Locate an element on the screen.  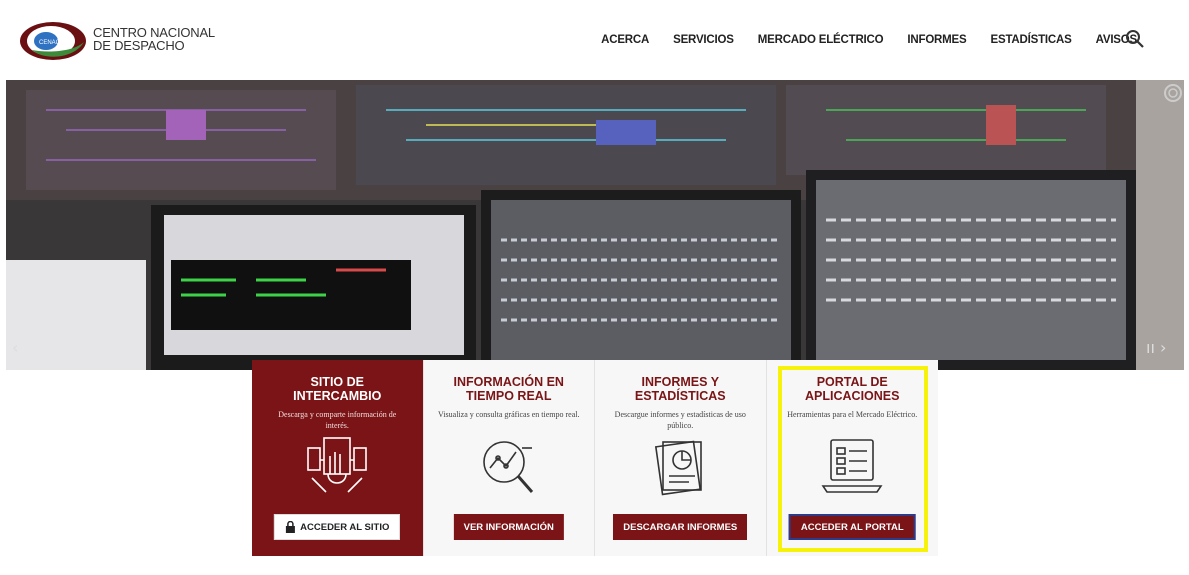
card-title: INFORMACIÓN EN TIEMPO REAL is located at coordinates (508, 389).